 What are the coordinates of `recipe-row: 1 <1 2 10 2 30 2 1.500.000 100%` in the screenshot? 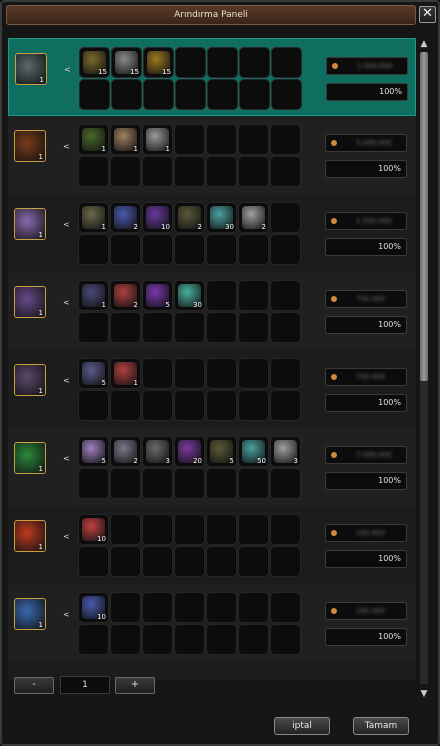 It's located at (212, 233).